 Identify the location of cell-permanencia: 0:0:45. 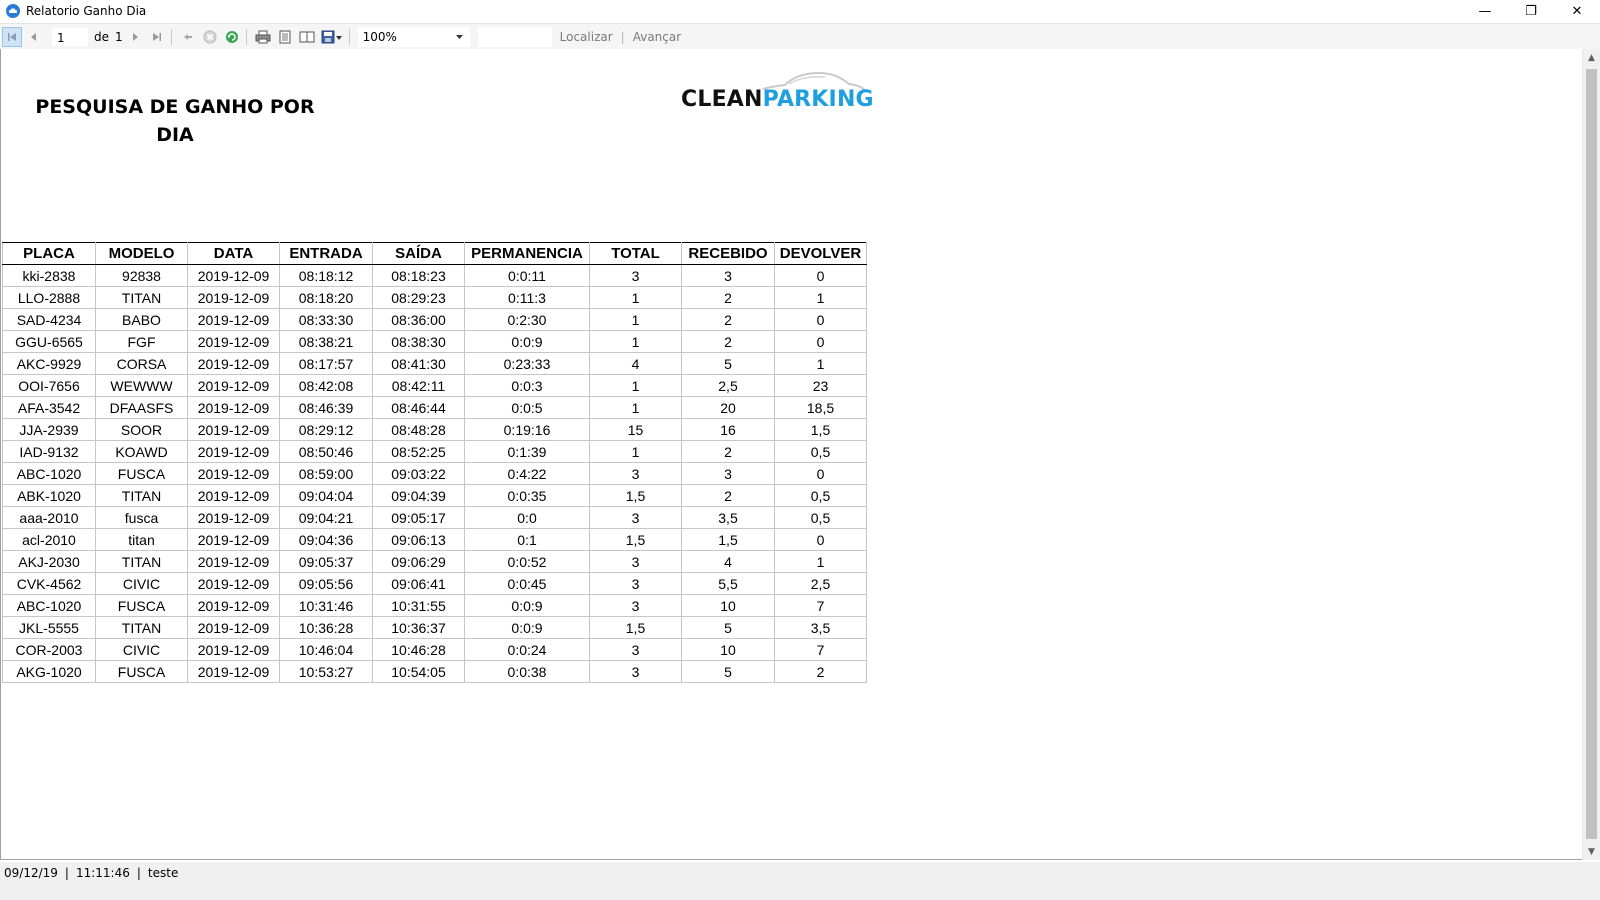
(527, 583).